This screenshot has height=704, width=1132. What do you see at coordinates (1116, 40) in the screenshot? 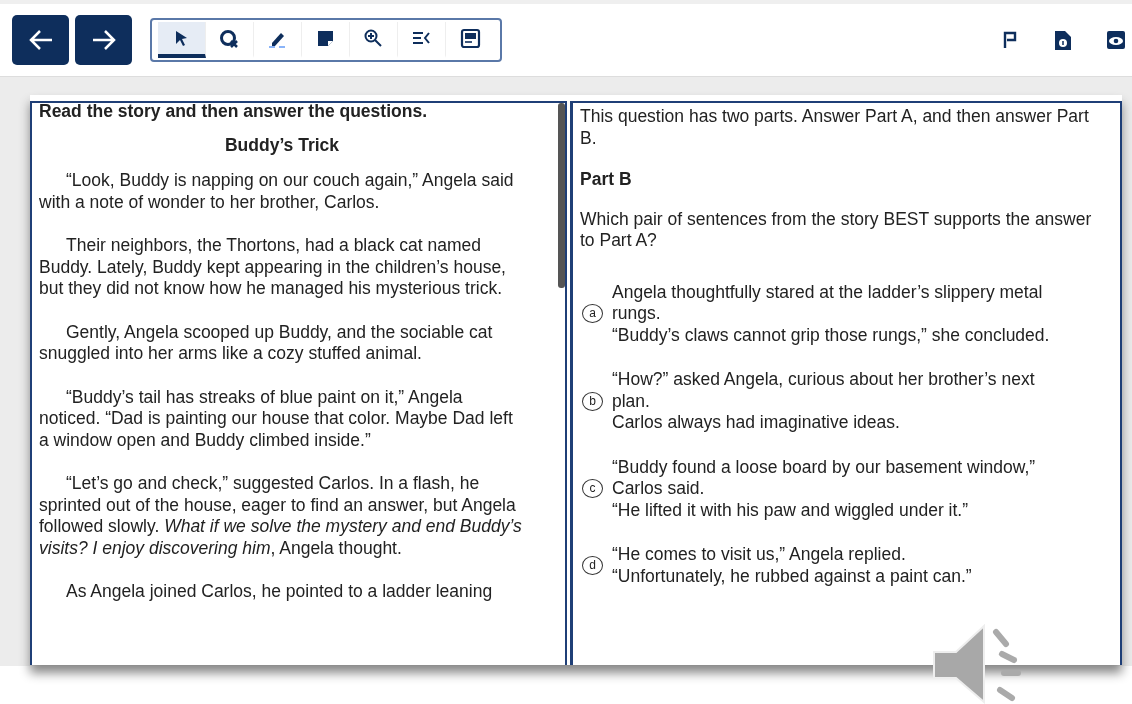
I see `eye-icon` at bounding box center [1116, 40].